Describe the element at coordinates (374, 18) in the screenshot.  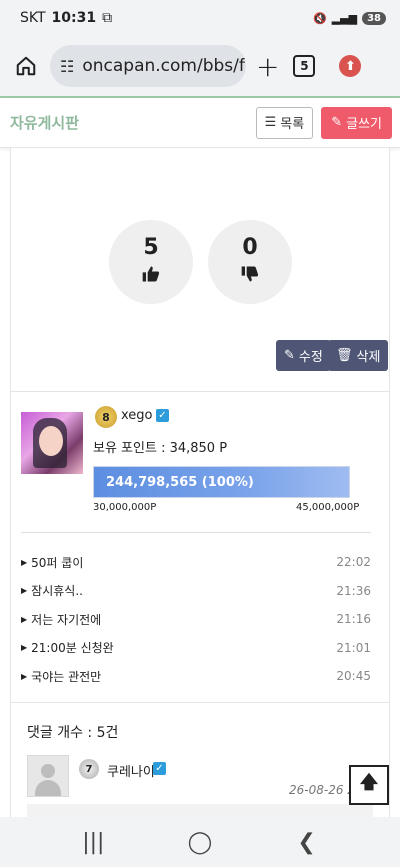
I see `battery-indicator: 38` at that location.